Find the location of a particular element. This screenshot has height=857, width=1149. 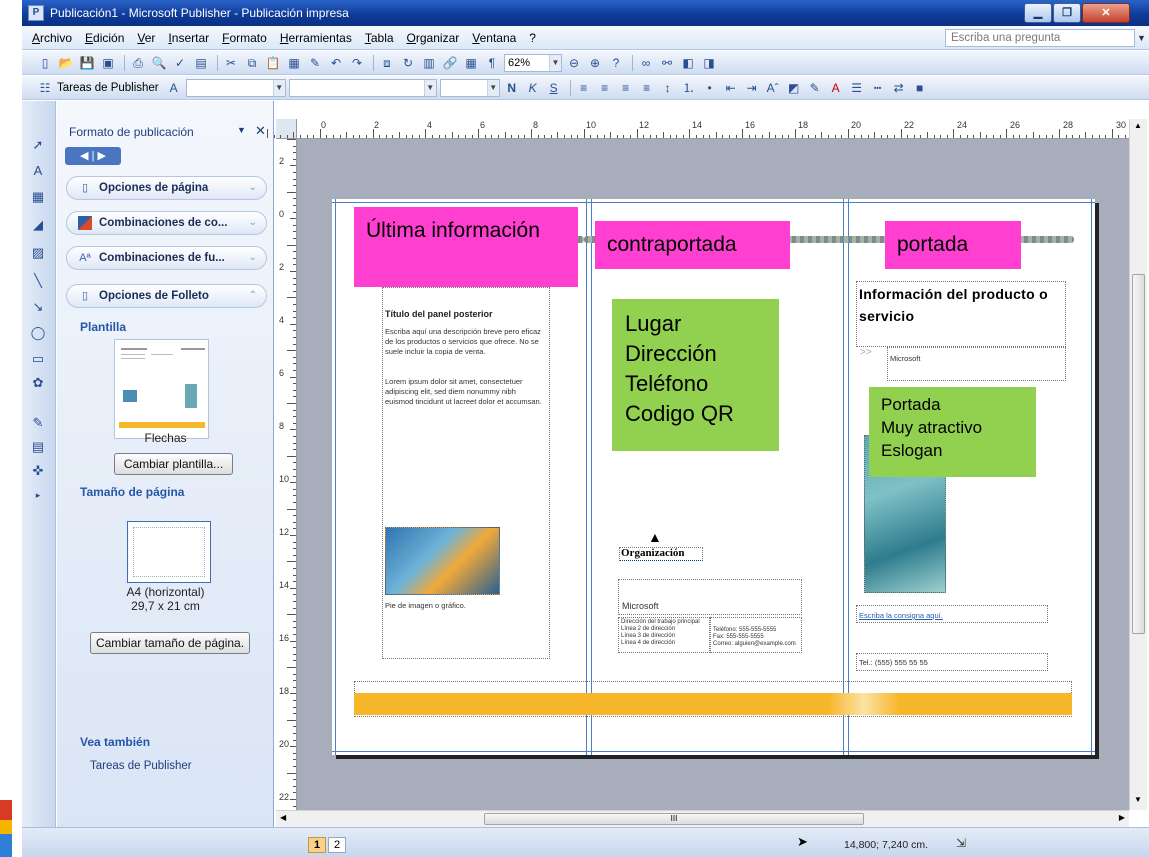

label-portada: portada is located at coordinates (953, 245).